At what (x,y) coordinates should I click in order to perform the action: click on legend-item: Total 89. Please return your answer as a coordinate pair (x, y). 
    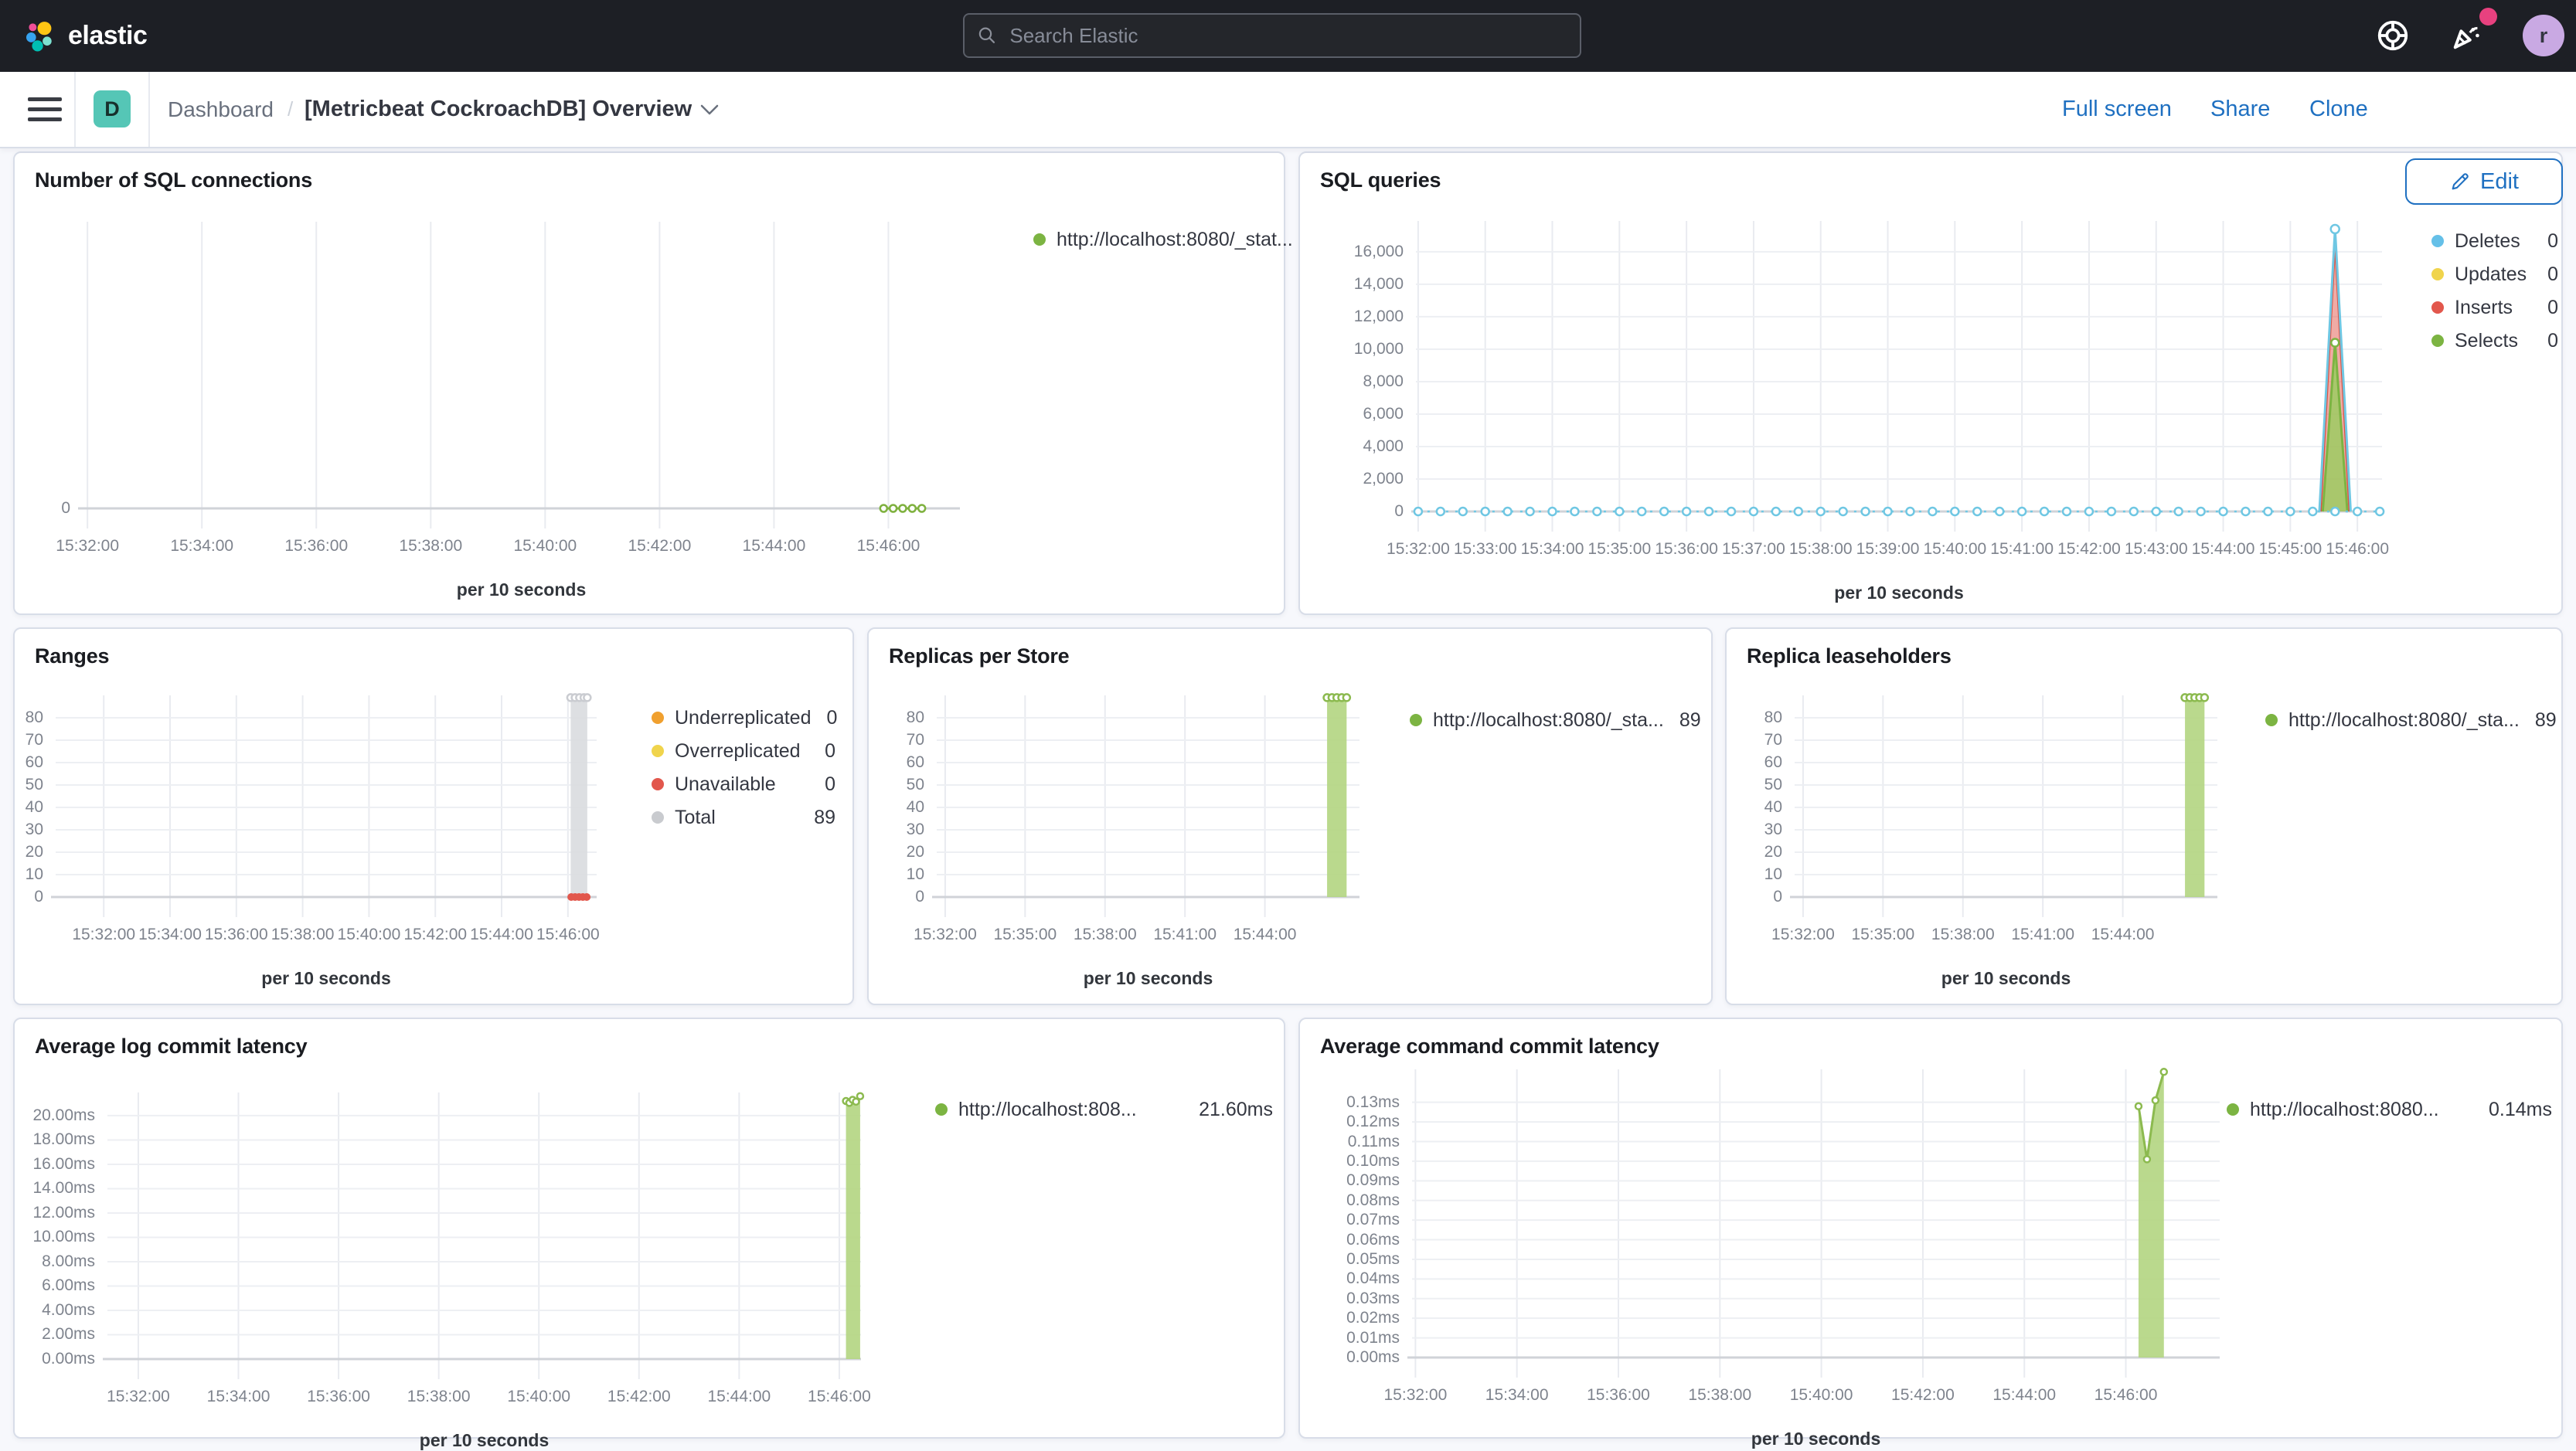
    Looking at the image, I should click on (743, 817).